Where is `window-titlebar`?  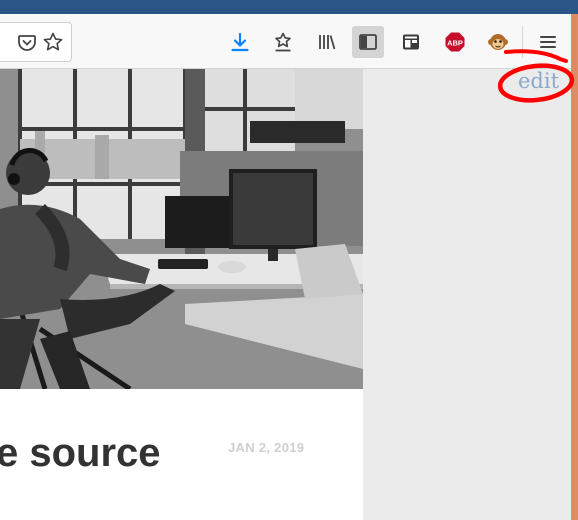
window-titlebar is located at coordinates (289, 7).